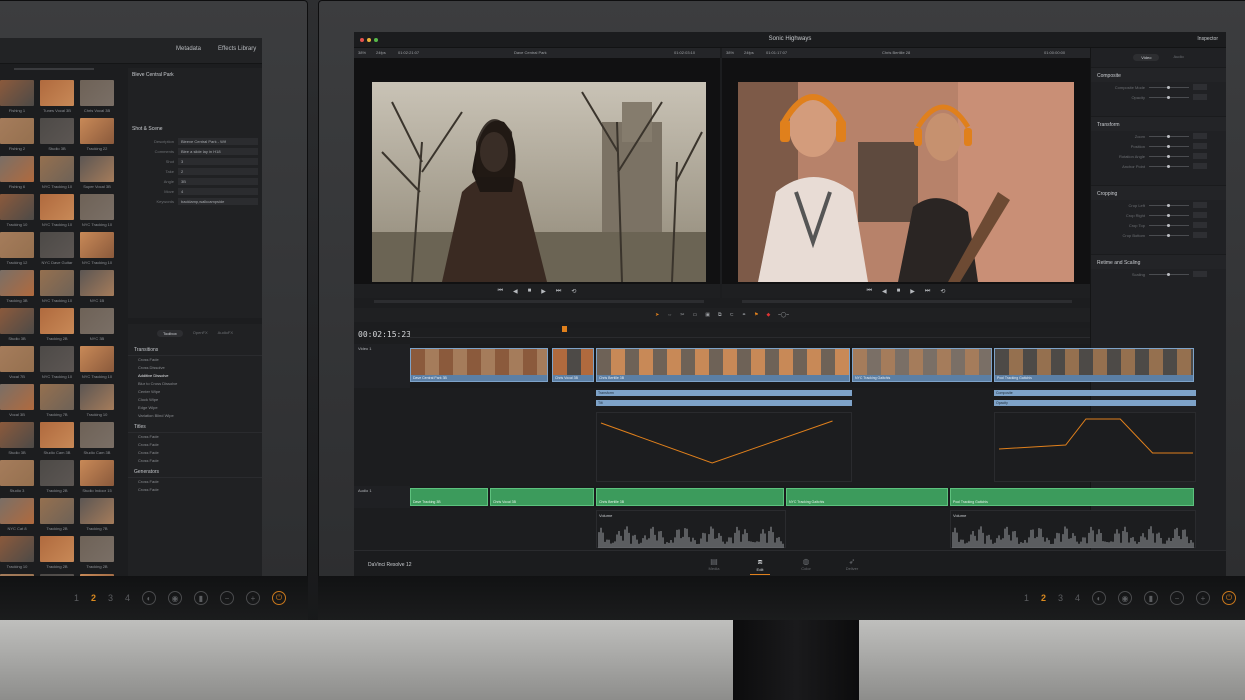 This screenshot has height=700, width=1245. Describe the element at coordinates (149, 598) in the screenshot. I see `input-icon: ◐` at that location.